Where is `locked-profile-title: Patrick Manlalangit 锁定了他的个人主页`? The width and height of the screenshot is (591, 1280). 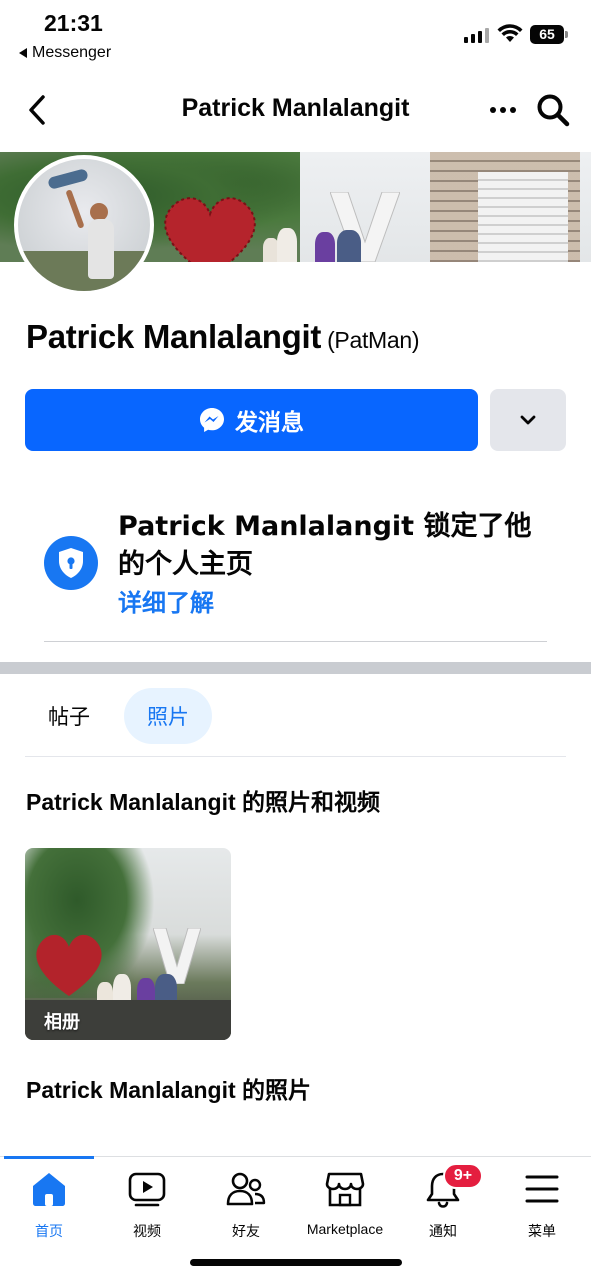
locked-profile-title: Patrick Manlalangit 锁定了他的个人主页 is located at coordinates (325, 545).